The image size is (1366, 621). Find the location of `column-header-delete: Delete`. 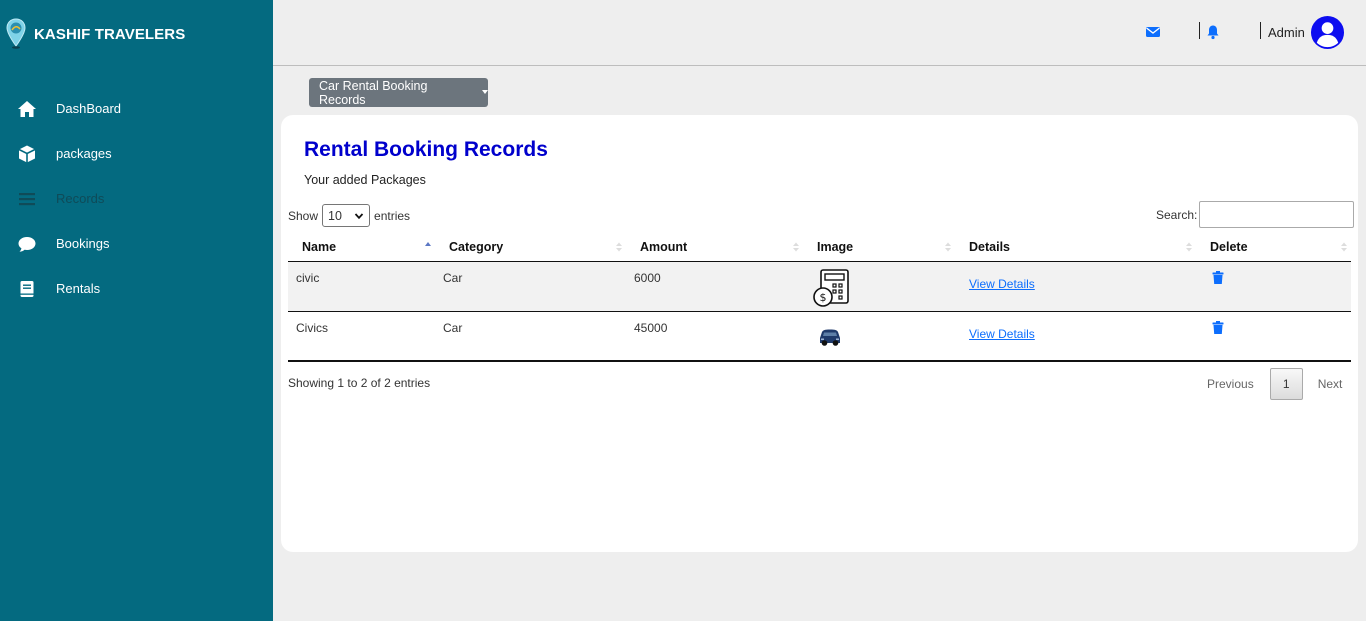

column-header-delete: Delete is located at coordinates (1273, 247).